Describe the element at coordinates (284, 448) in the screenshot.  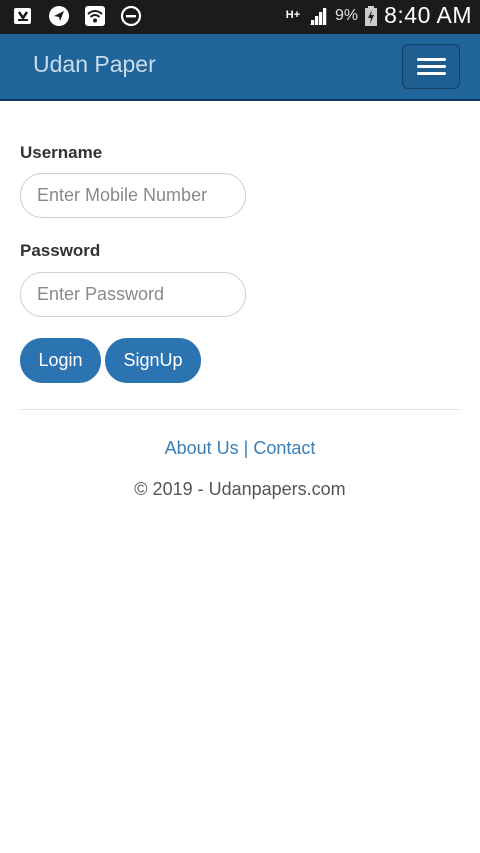
I see `contact-link: Contact` at that location.